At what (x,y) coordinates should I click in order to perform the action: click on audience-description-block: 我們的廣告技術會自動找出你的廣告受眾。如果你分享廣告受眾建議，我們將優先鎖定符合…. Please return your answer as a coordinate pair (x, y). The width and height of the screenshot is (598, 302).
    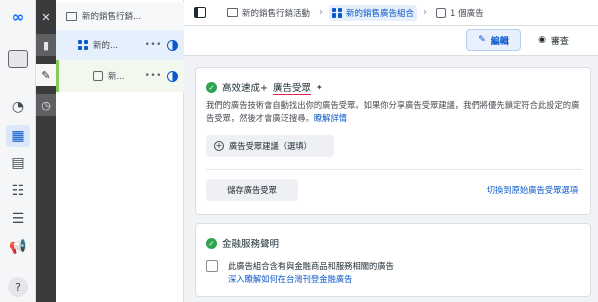
    Looking at the image, I should click on (394, 112).